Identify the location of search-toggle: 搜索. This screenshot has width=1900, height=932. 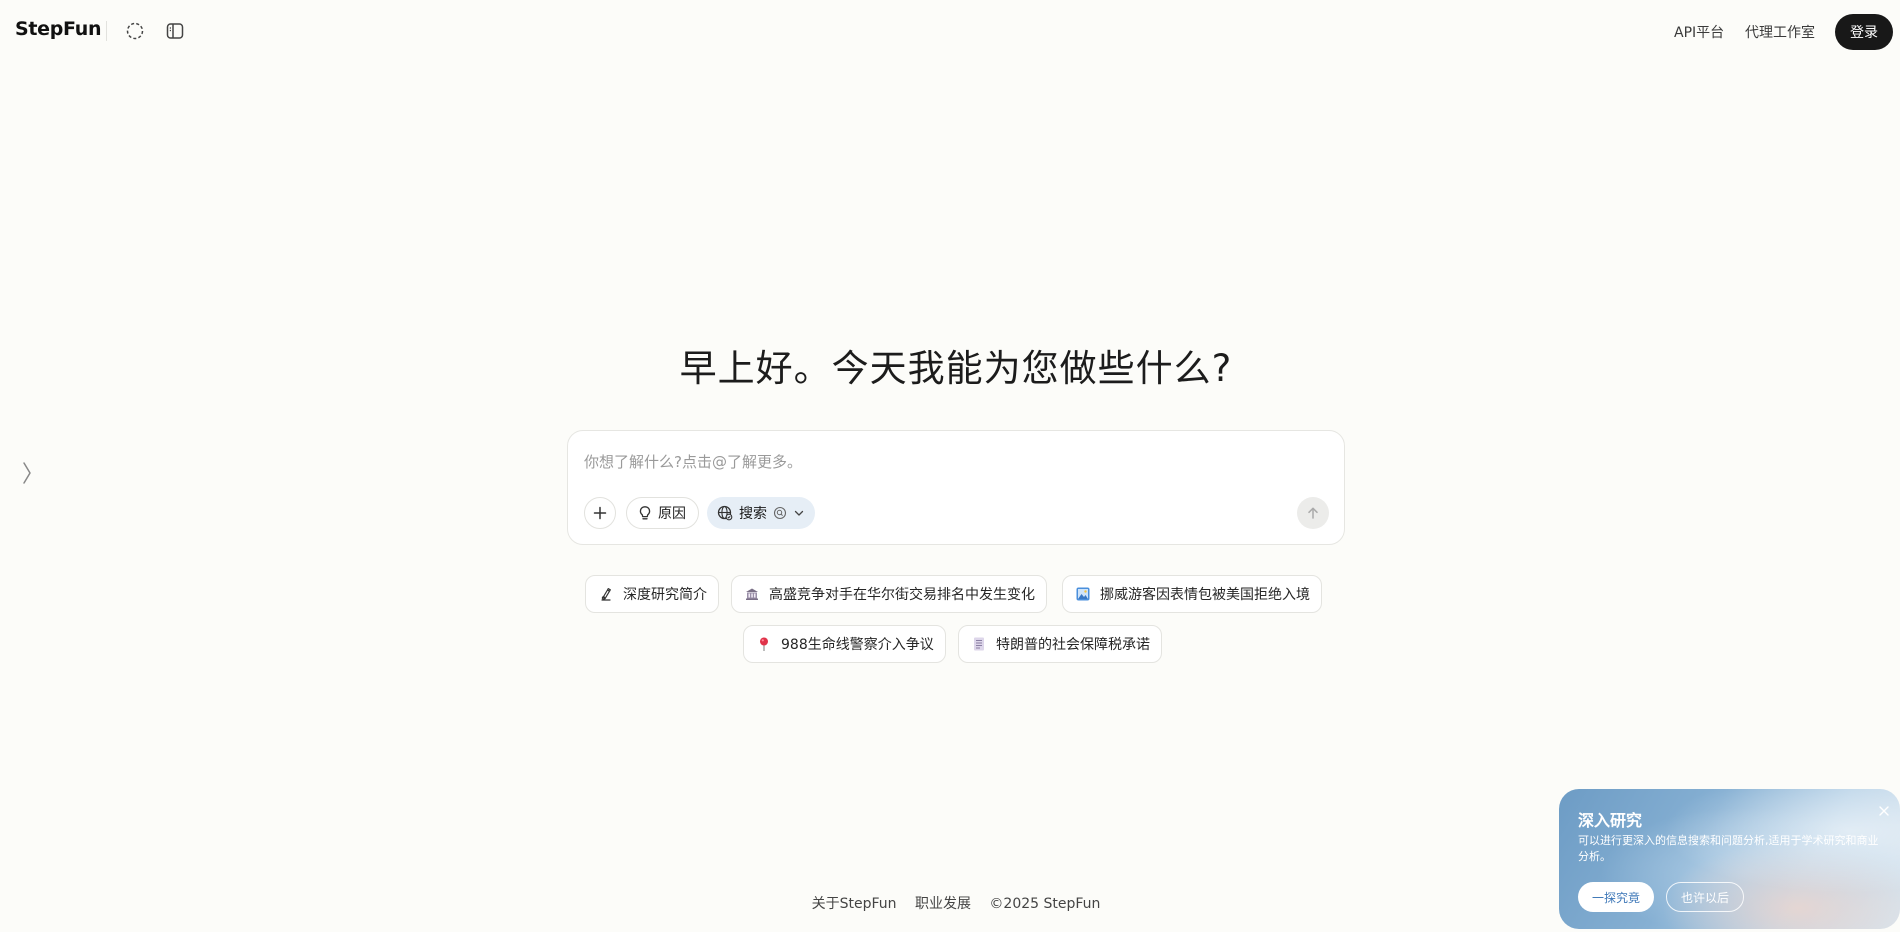
(761, 513).